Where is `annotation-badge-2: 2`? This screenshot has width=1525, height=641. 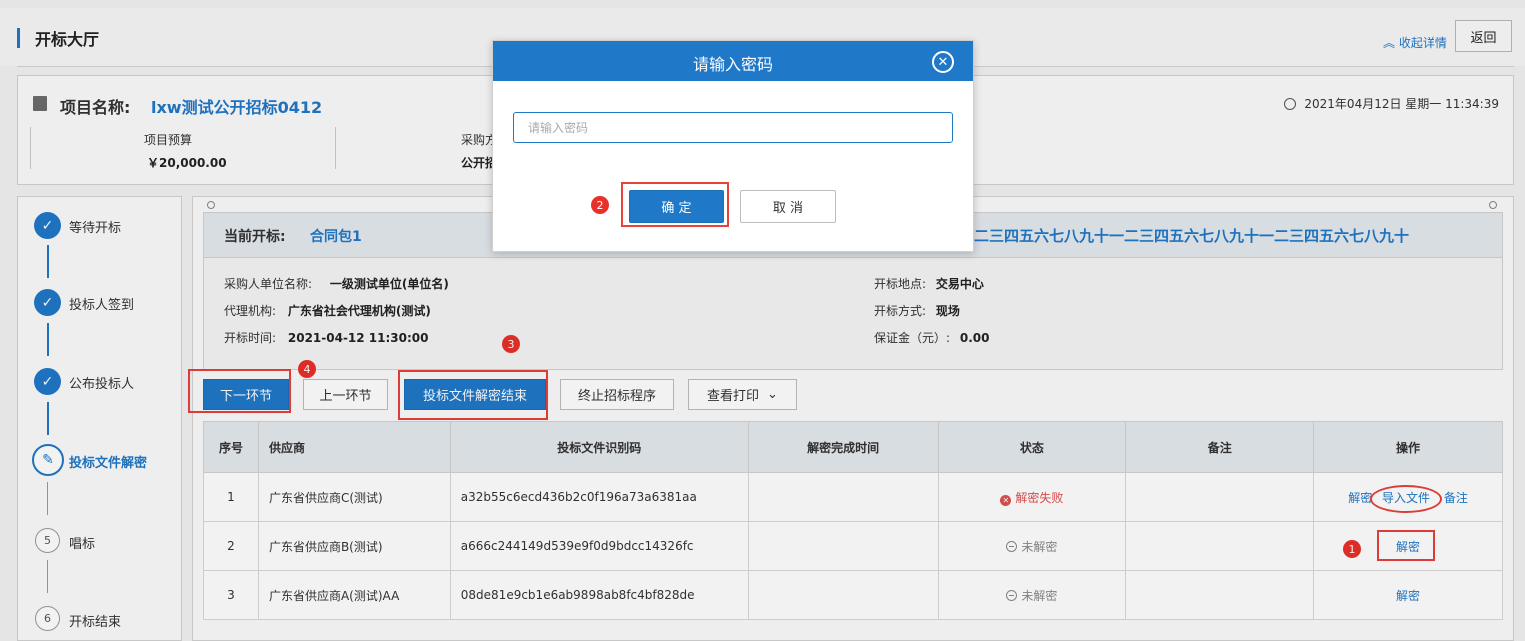
annotation-badge-2: 2 is located at coordinates (600, 205).